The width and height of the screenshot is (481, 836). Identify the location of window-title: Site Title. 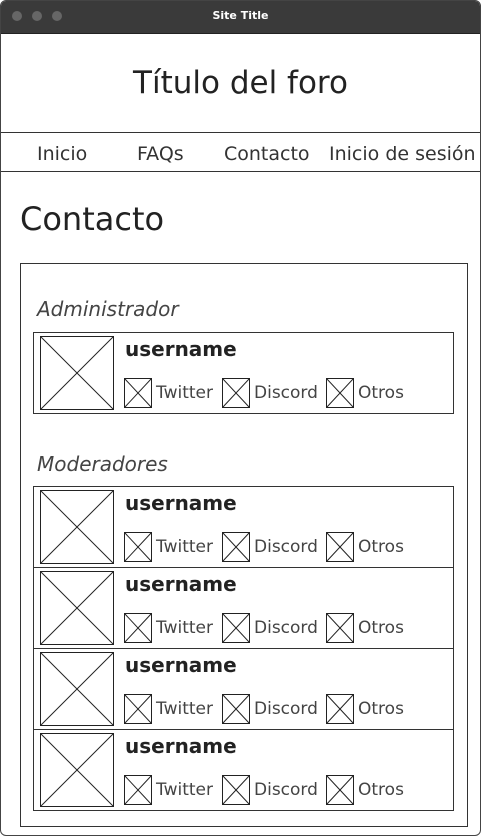
(240, 15).